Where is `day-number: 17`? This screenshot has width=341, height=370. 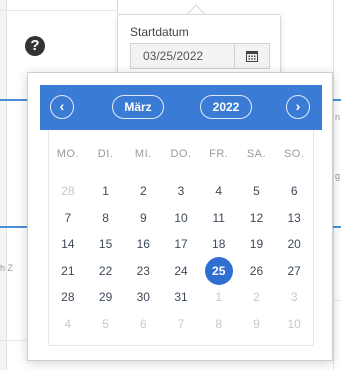
day-number: 17 is located at coordinates (181, 244).